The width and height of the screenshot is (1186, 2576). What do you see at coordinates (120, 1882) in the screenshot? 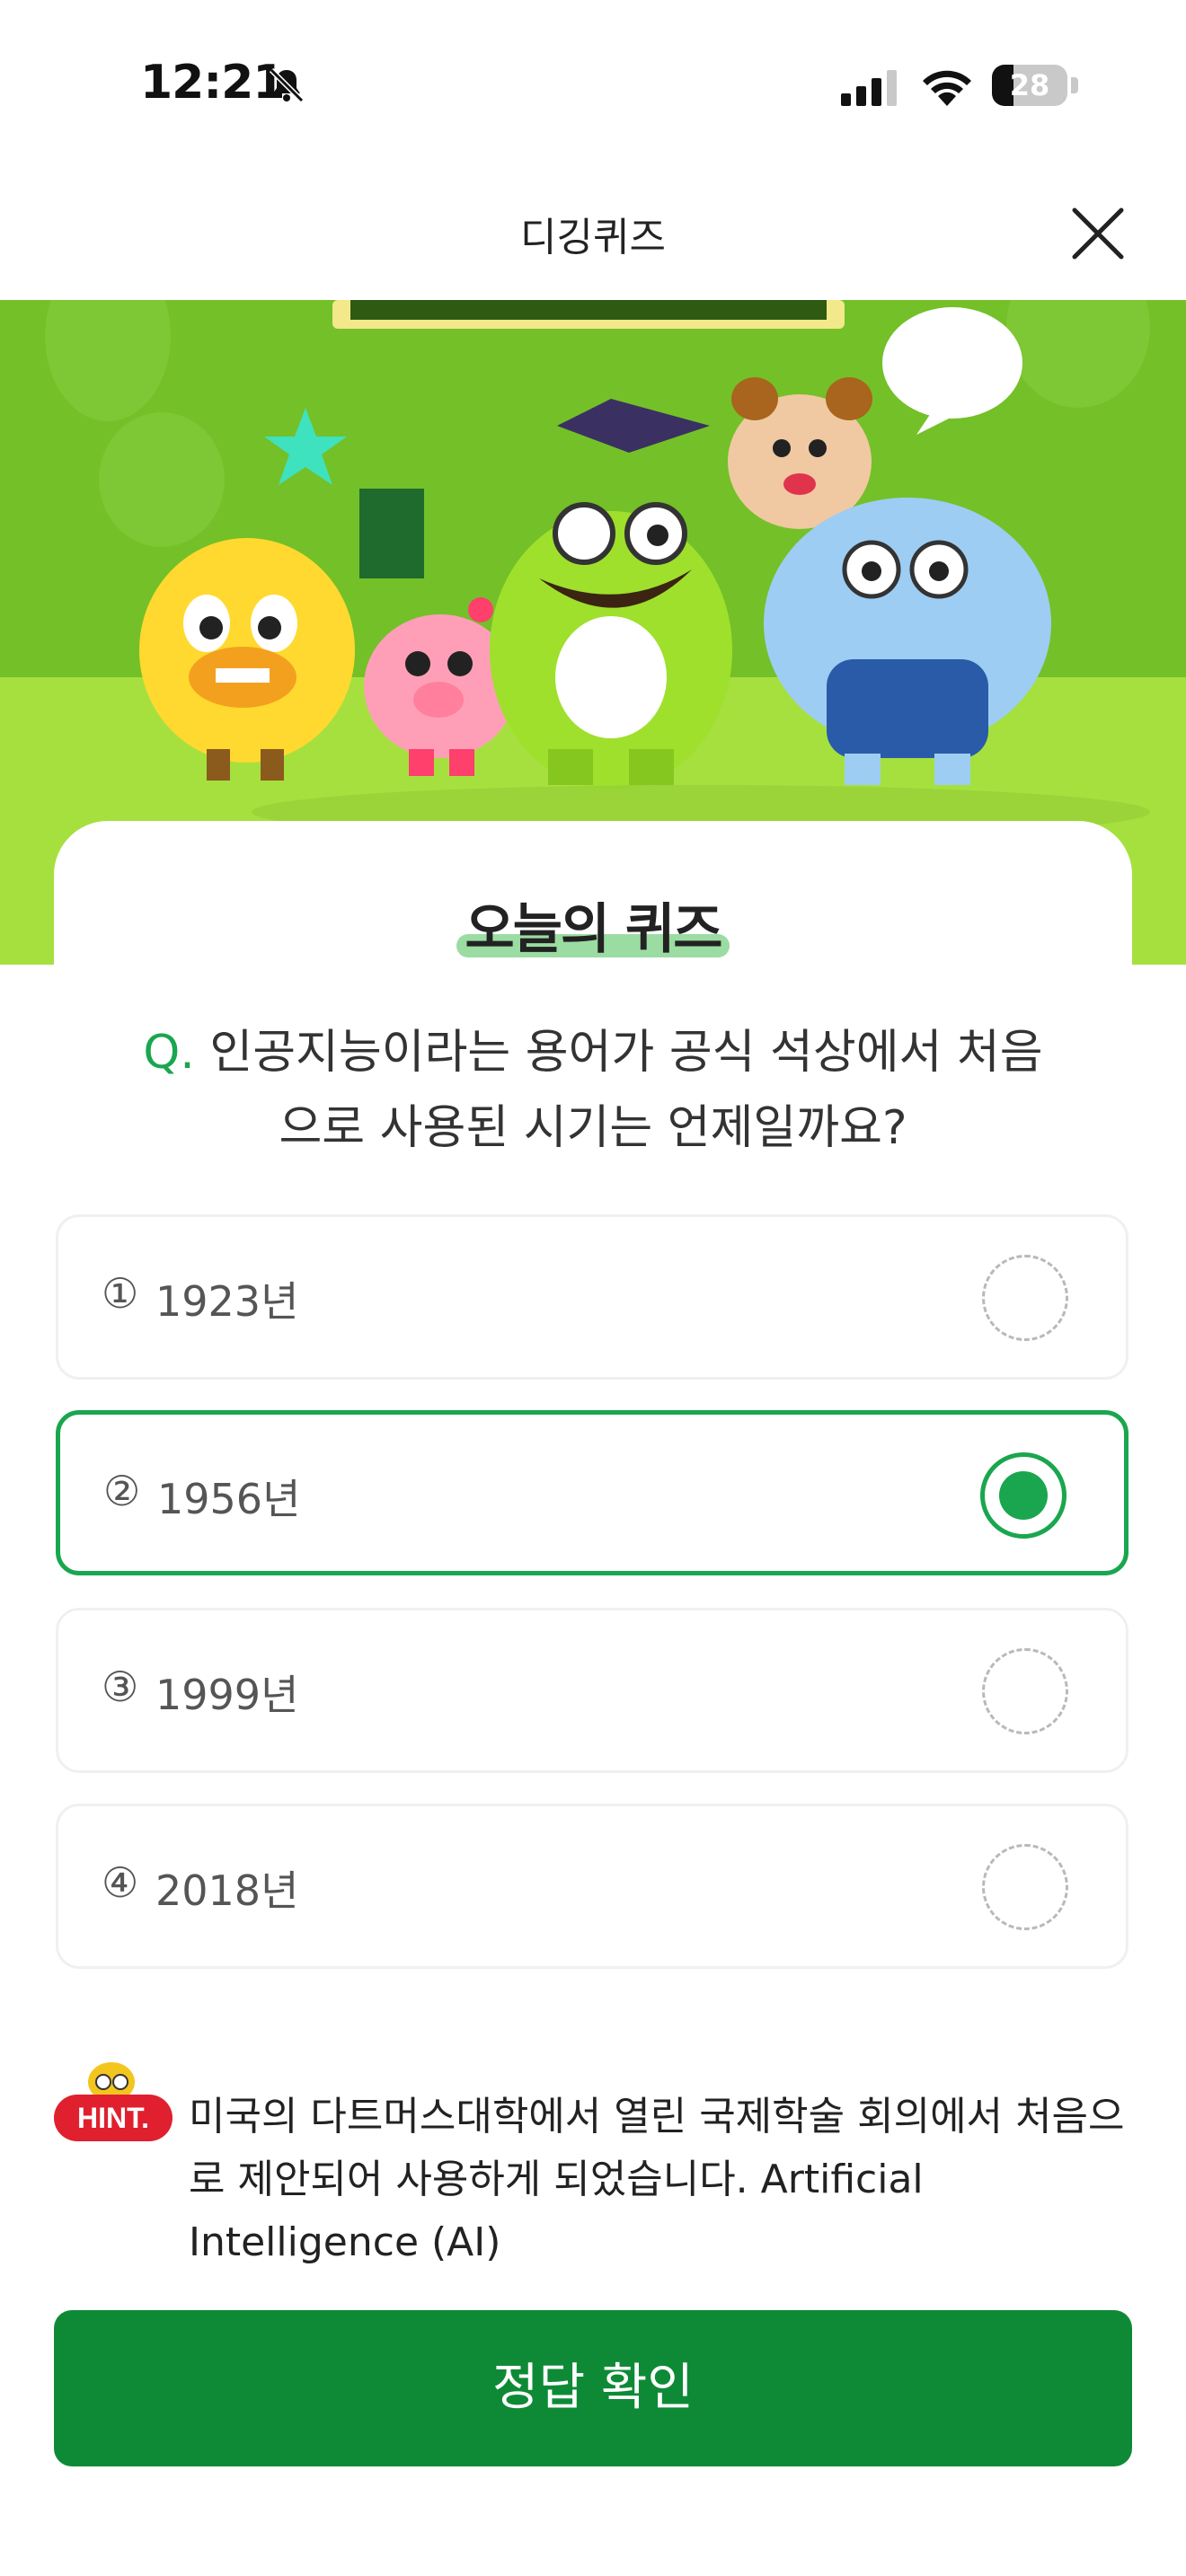
I see `option-number: ④` at bounding box center [120, 1882].